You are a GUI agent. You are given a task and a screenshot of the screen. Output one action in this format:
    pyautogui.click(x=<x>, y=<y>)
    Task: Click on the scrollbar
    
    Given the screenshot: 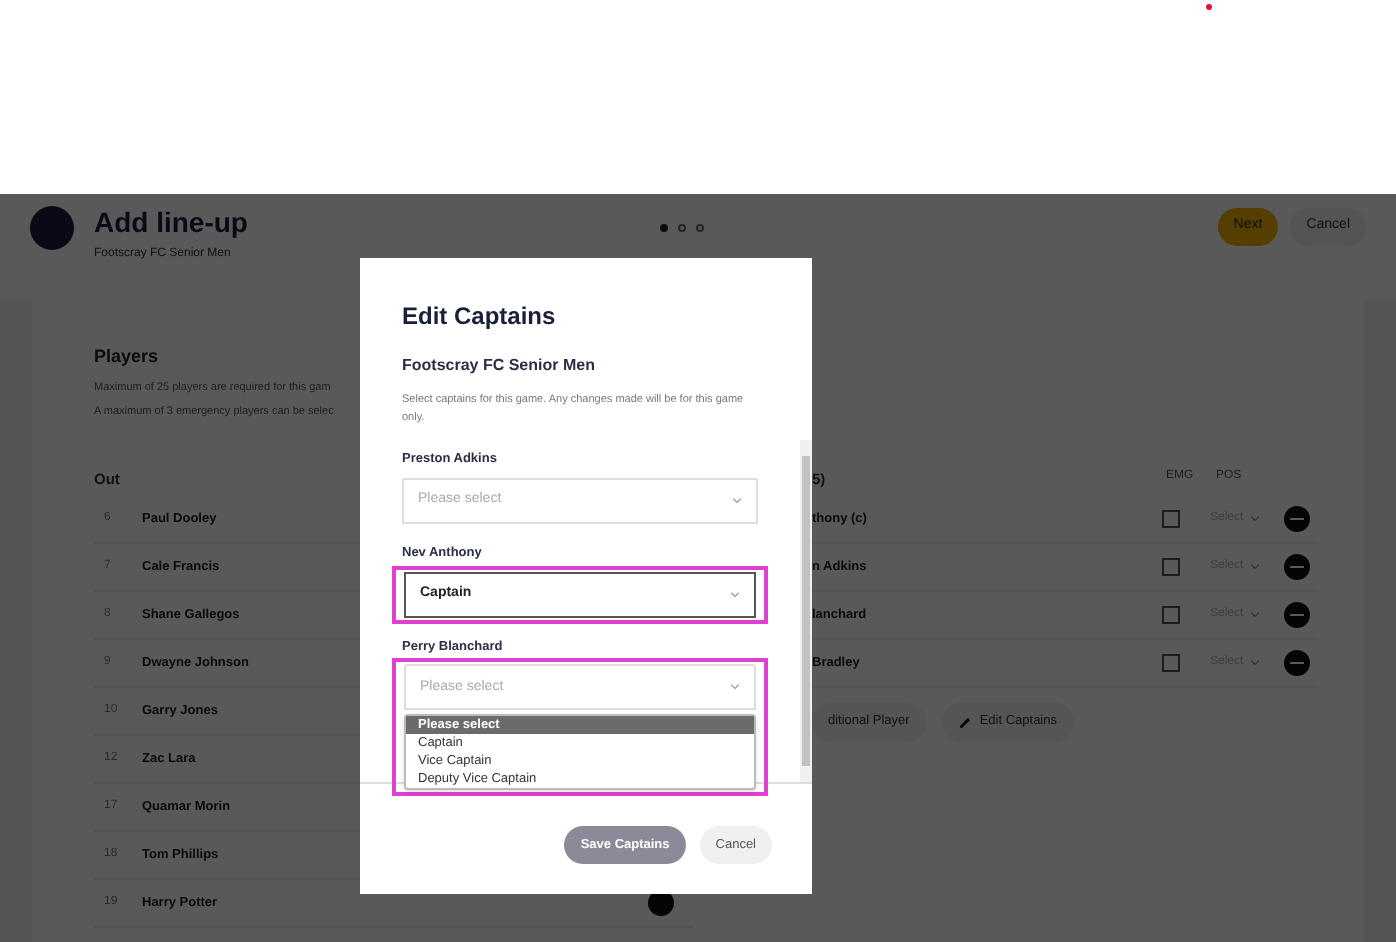 What is the action you would take?
    pyautogui.click(x=806, y=611)
    